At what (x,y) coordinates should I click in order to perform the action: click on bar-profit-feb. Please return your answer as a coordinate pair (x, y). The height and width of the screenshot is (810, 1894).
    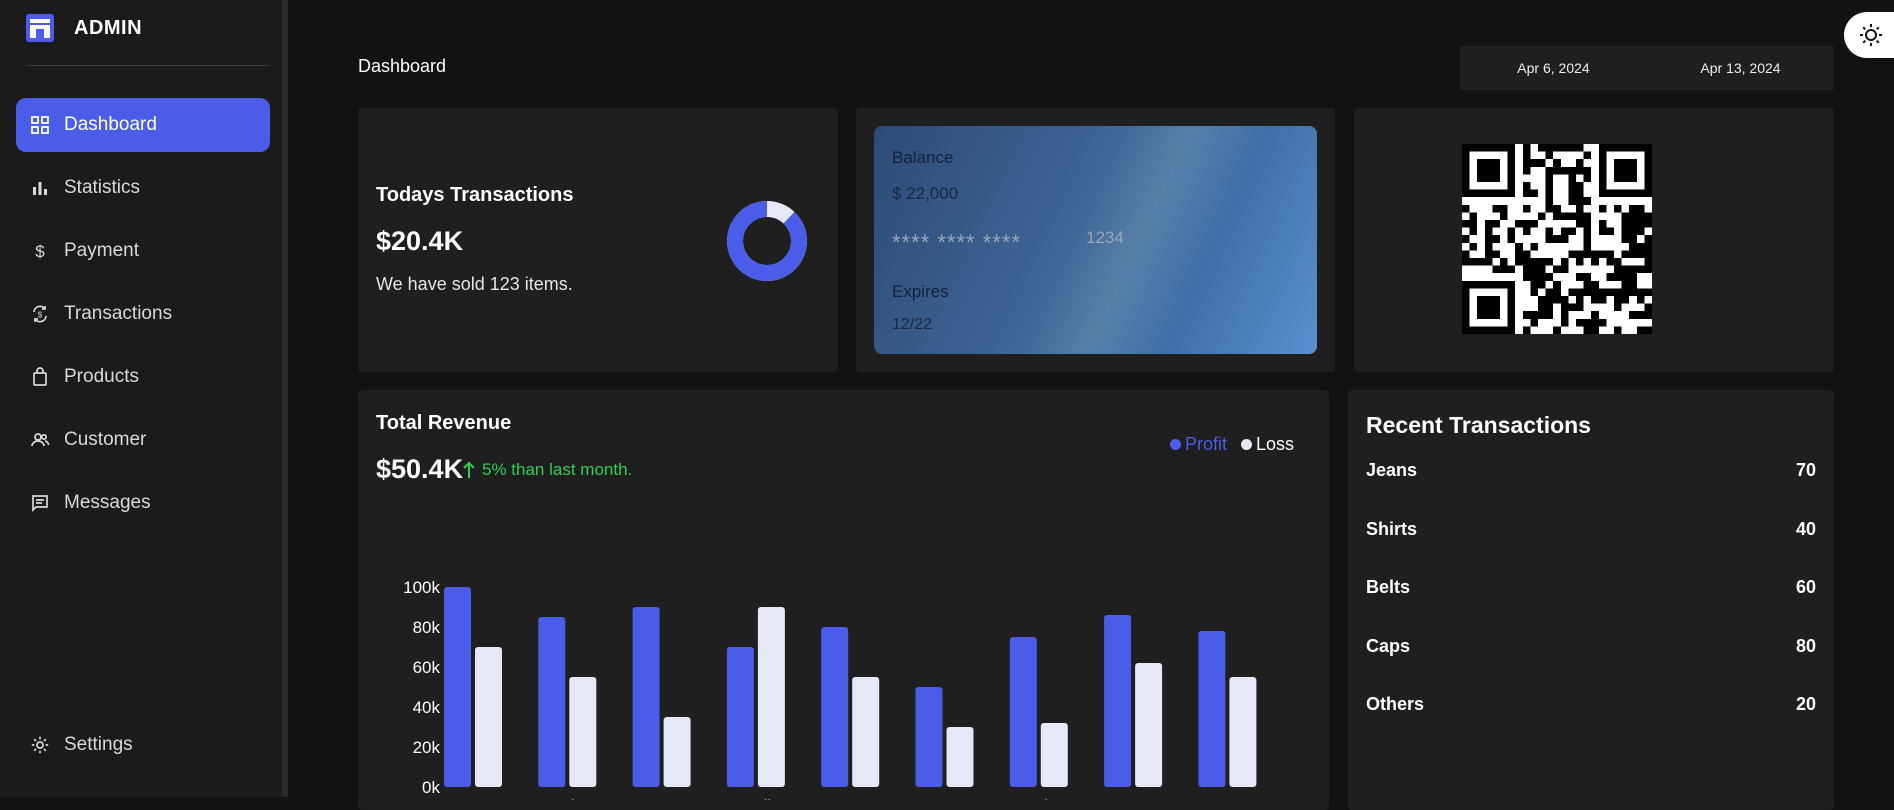
    Looking at the image, I should click on (552, 702).